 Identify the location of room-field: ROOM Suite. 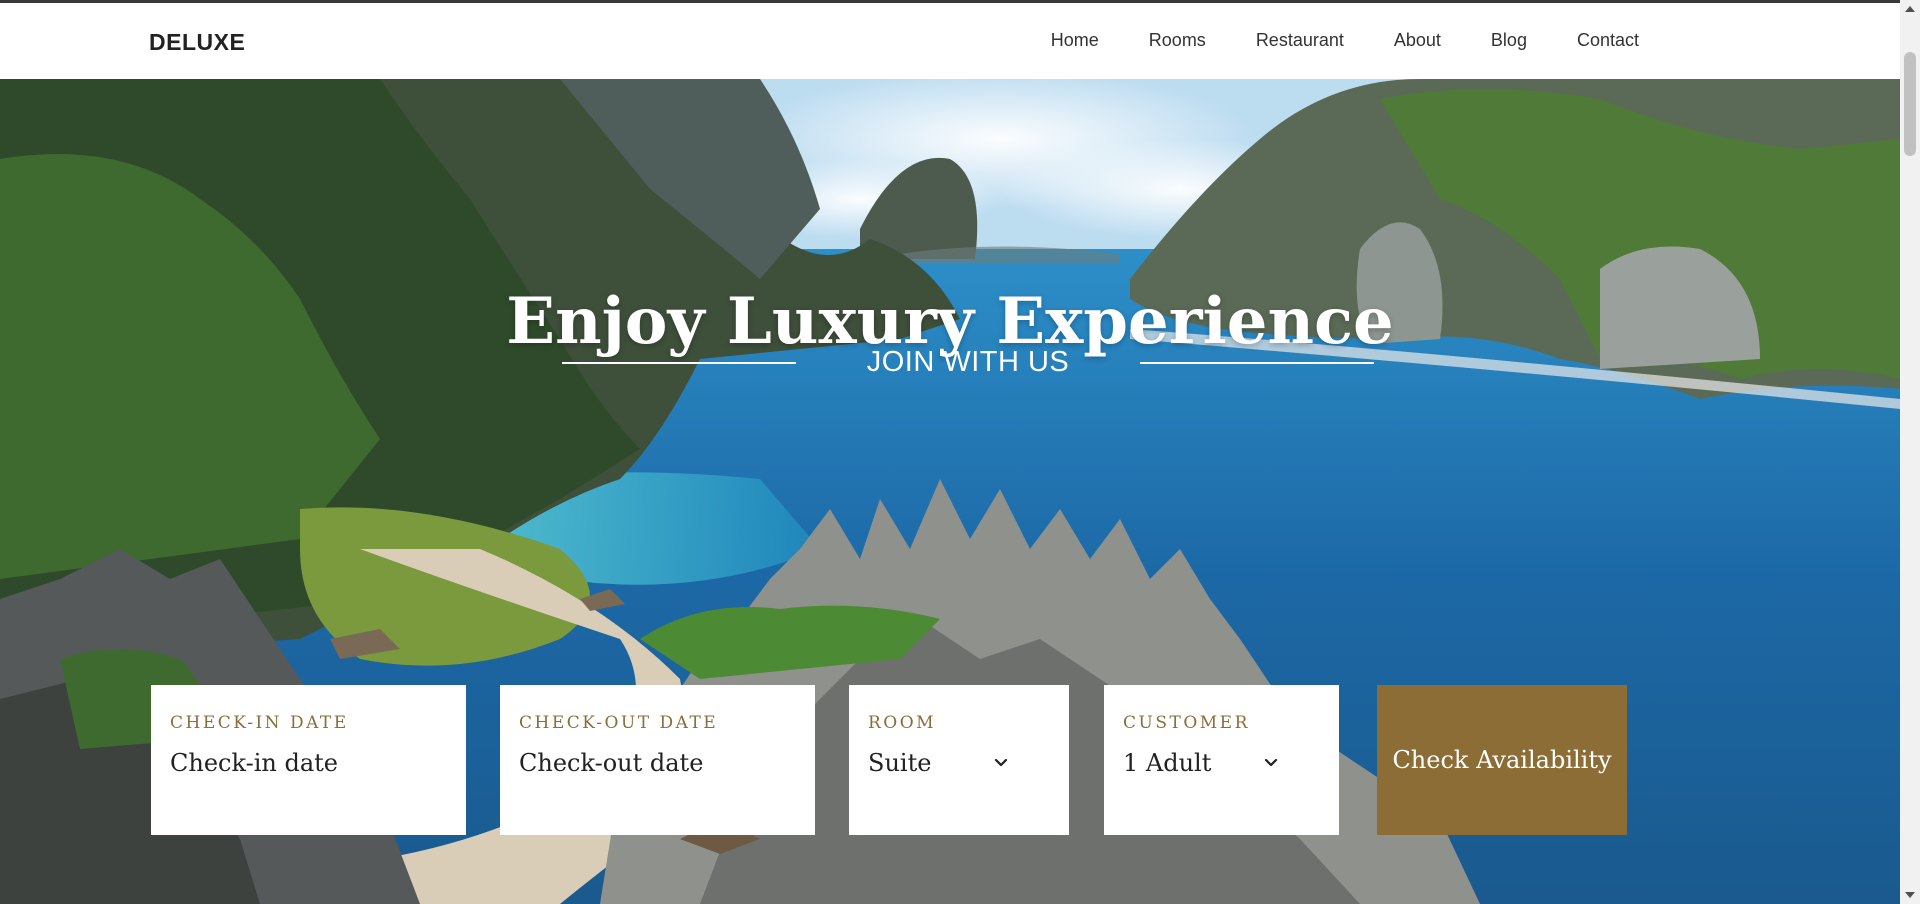
(959, 760).